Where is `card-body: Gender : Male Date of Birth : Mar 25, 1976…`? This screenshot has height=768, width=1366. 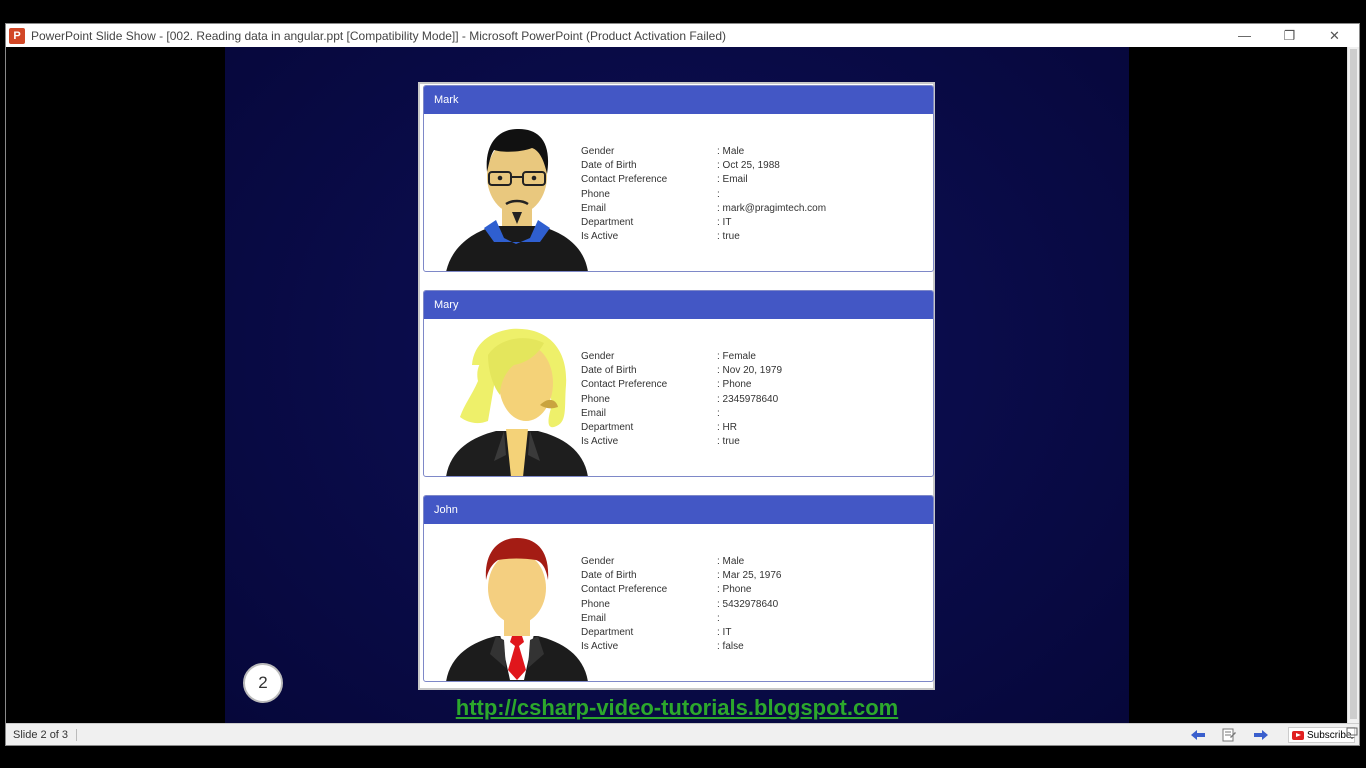
card-body: Gender : Male Date of Birth : Mar 25, 1976… is located at coordinates (678, 602).